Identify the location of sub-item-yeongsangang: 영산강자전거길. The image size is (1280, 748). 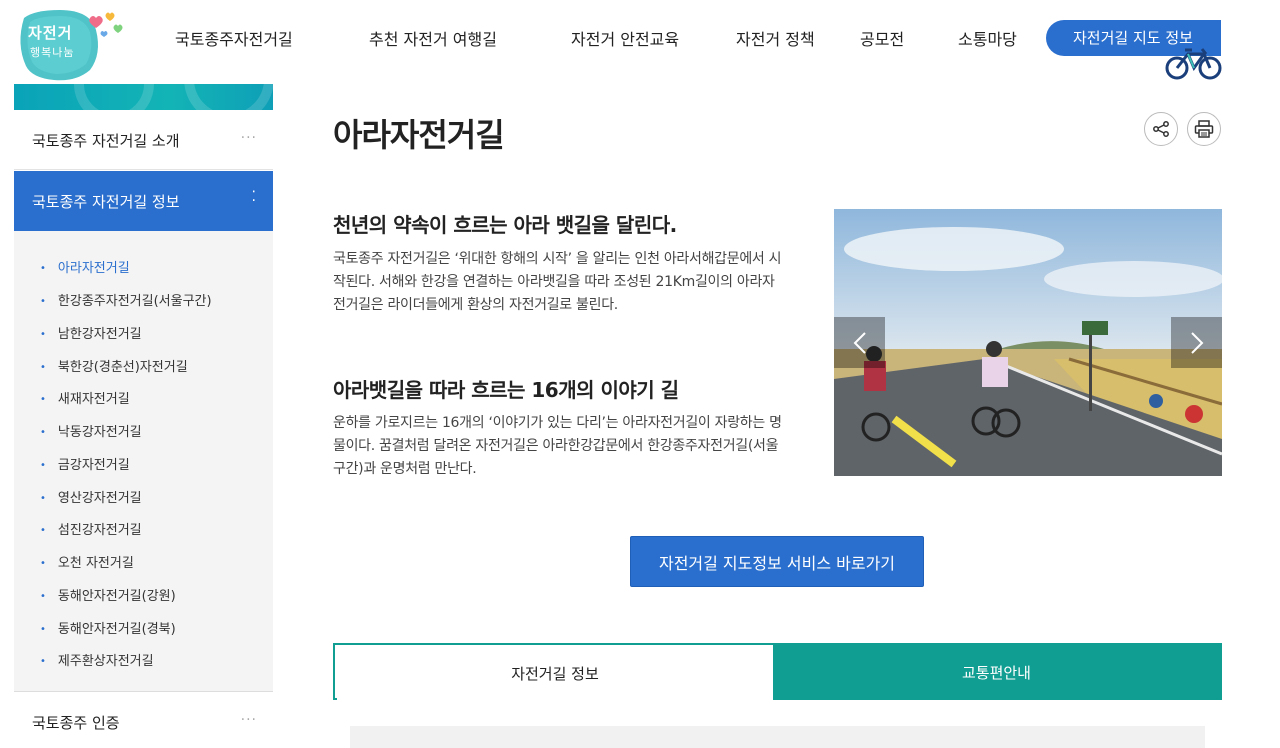
(91, 496).